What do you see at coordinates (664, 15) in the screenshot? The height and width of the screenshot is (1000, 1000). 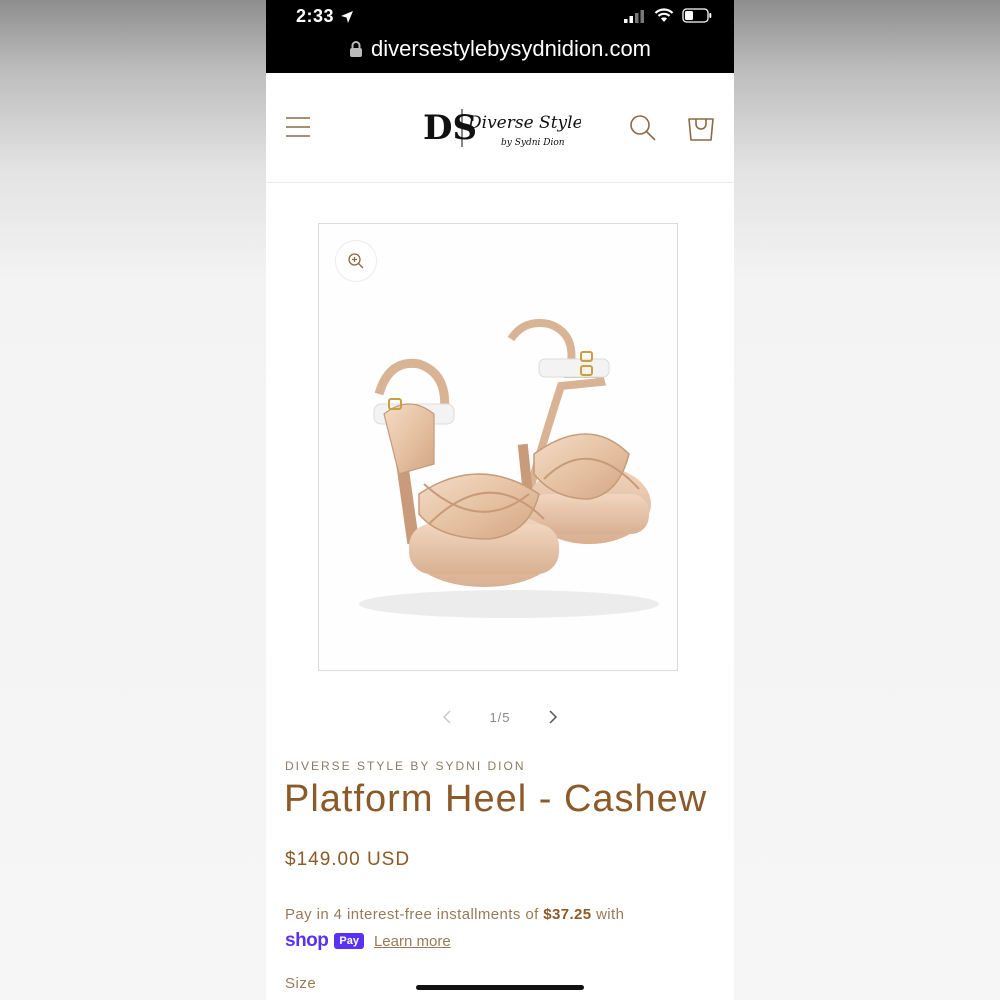 I see `wifi-icon` at bounding box center [664, 15].